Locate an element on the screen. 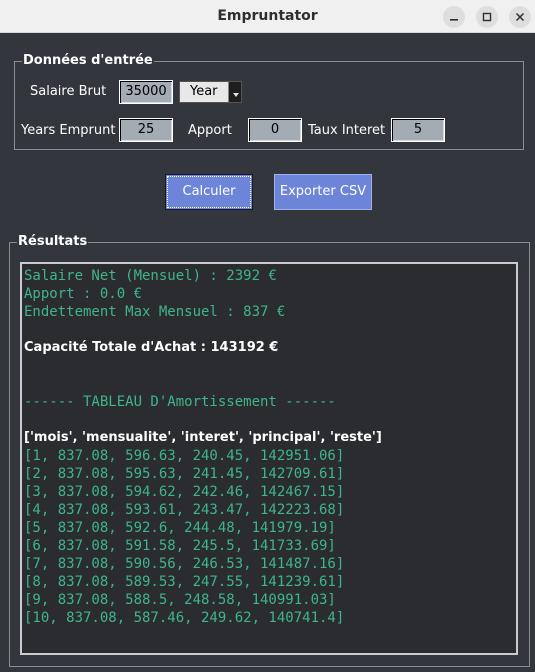 The image size is (535, 672). table-row: [3, 837.08, 594.62, 242.46, 142467.15] is located at coordinates (184, 492).